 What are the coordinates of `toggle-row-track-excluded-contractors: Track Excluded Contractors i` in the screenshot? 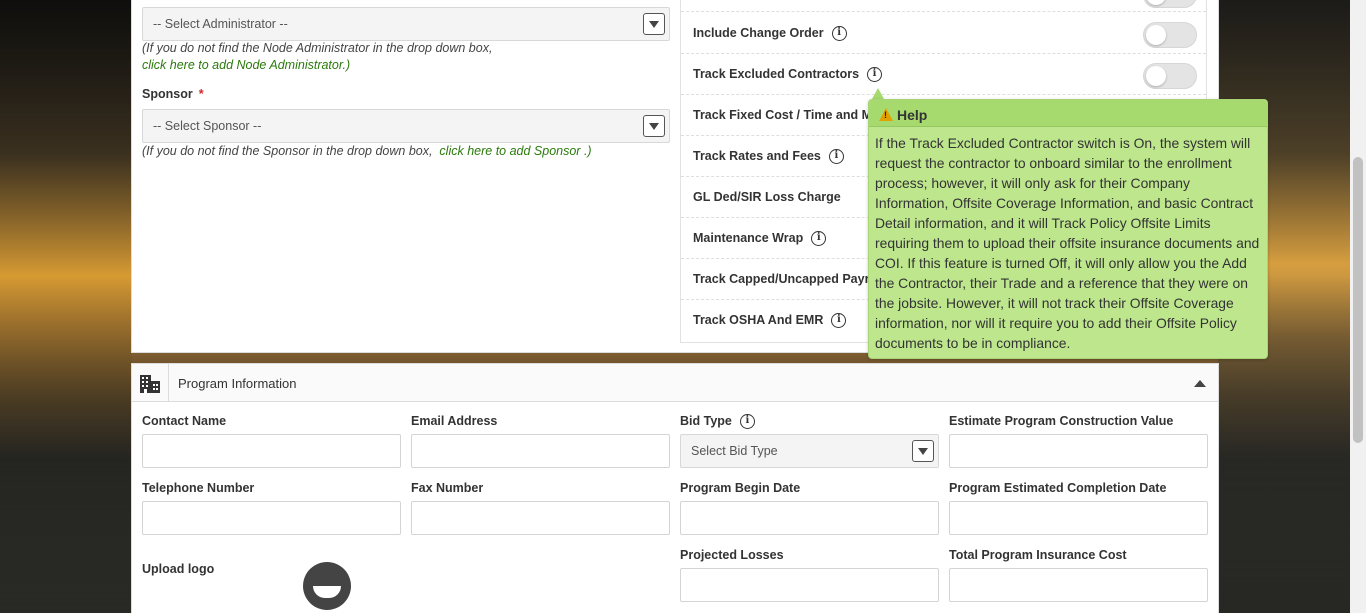 It's located at (943, 74).